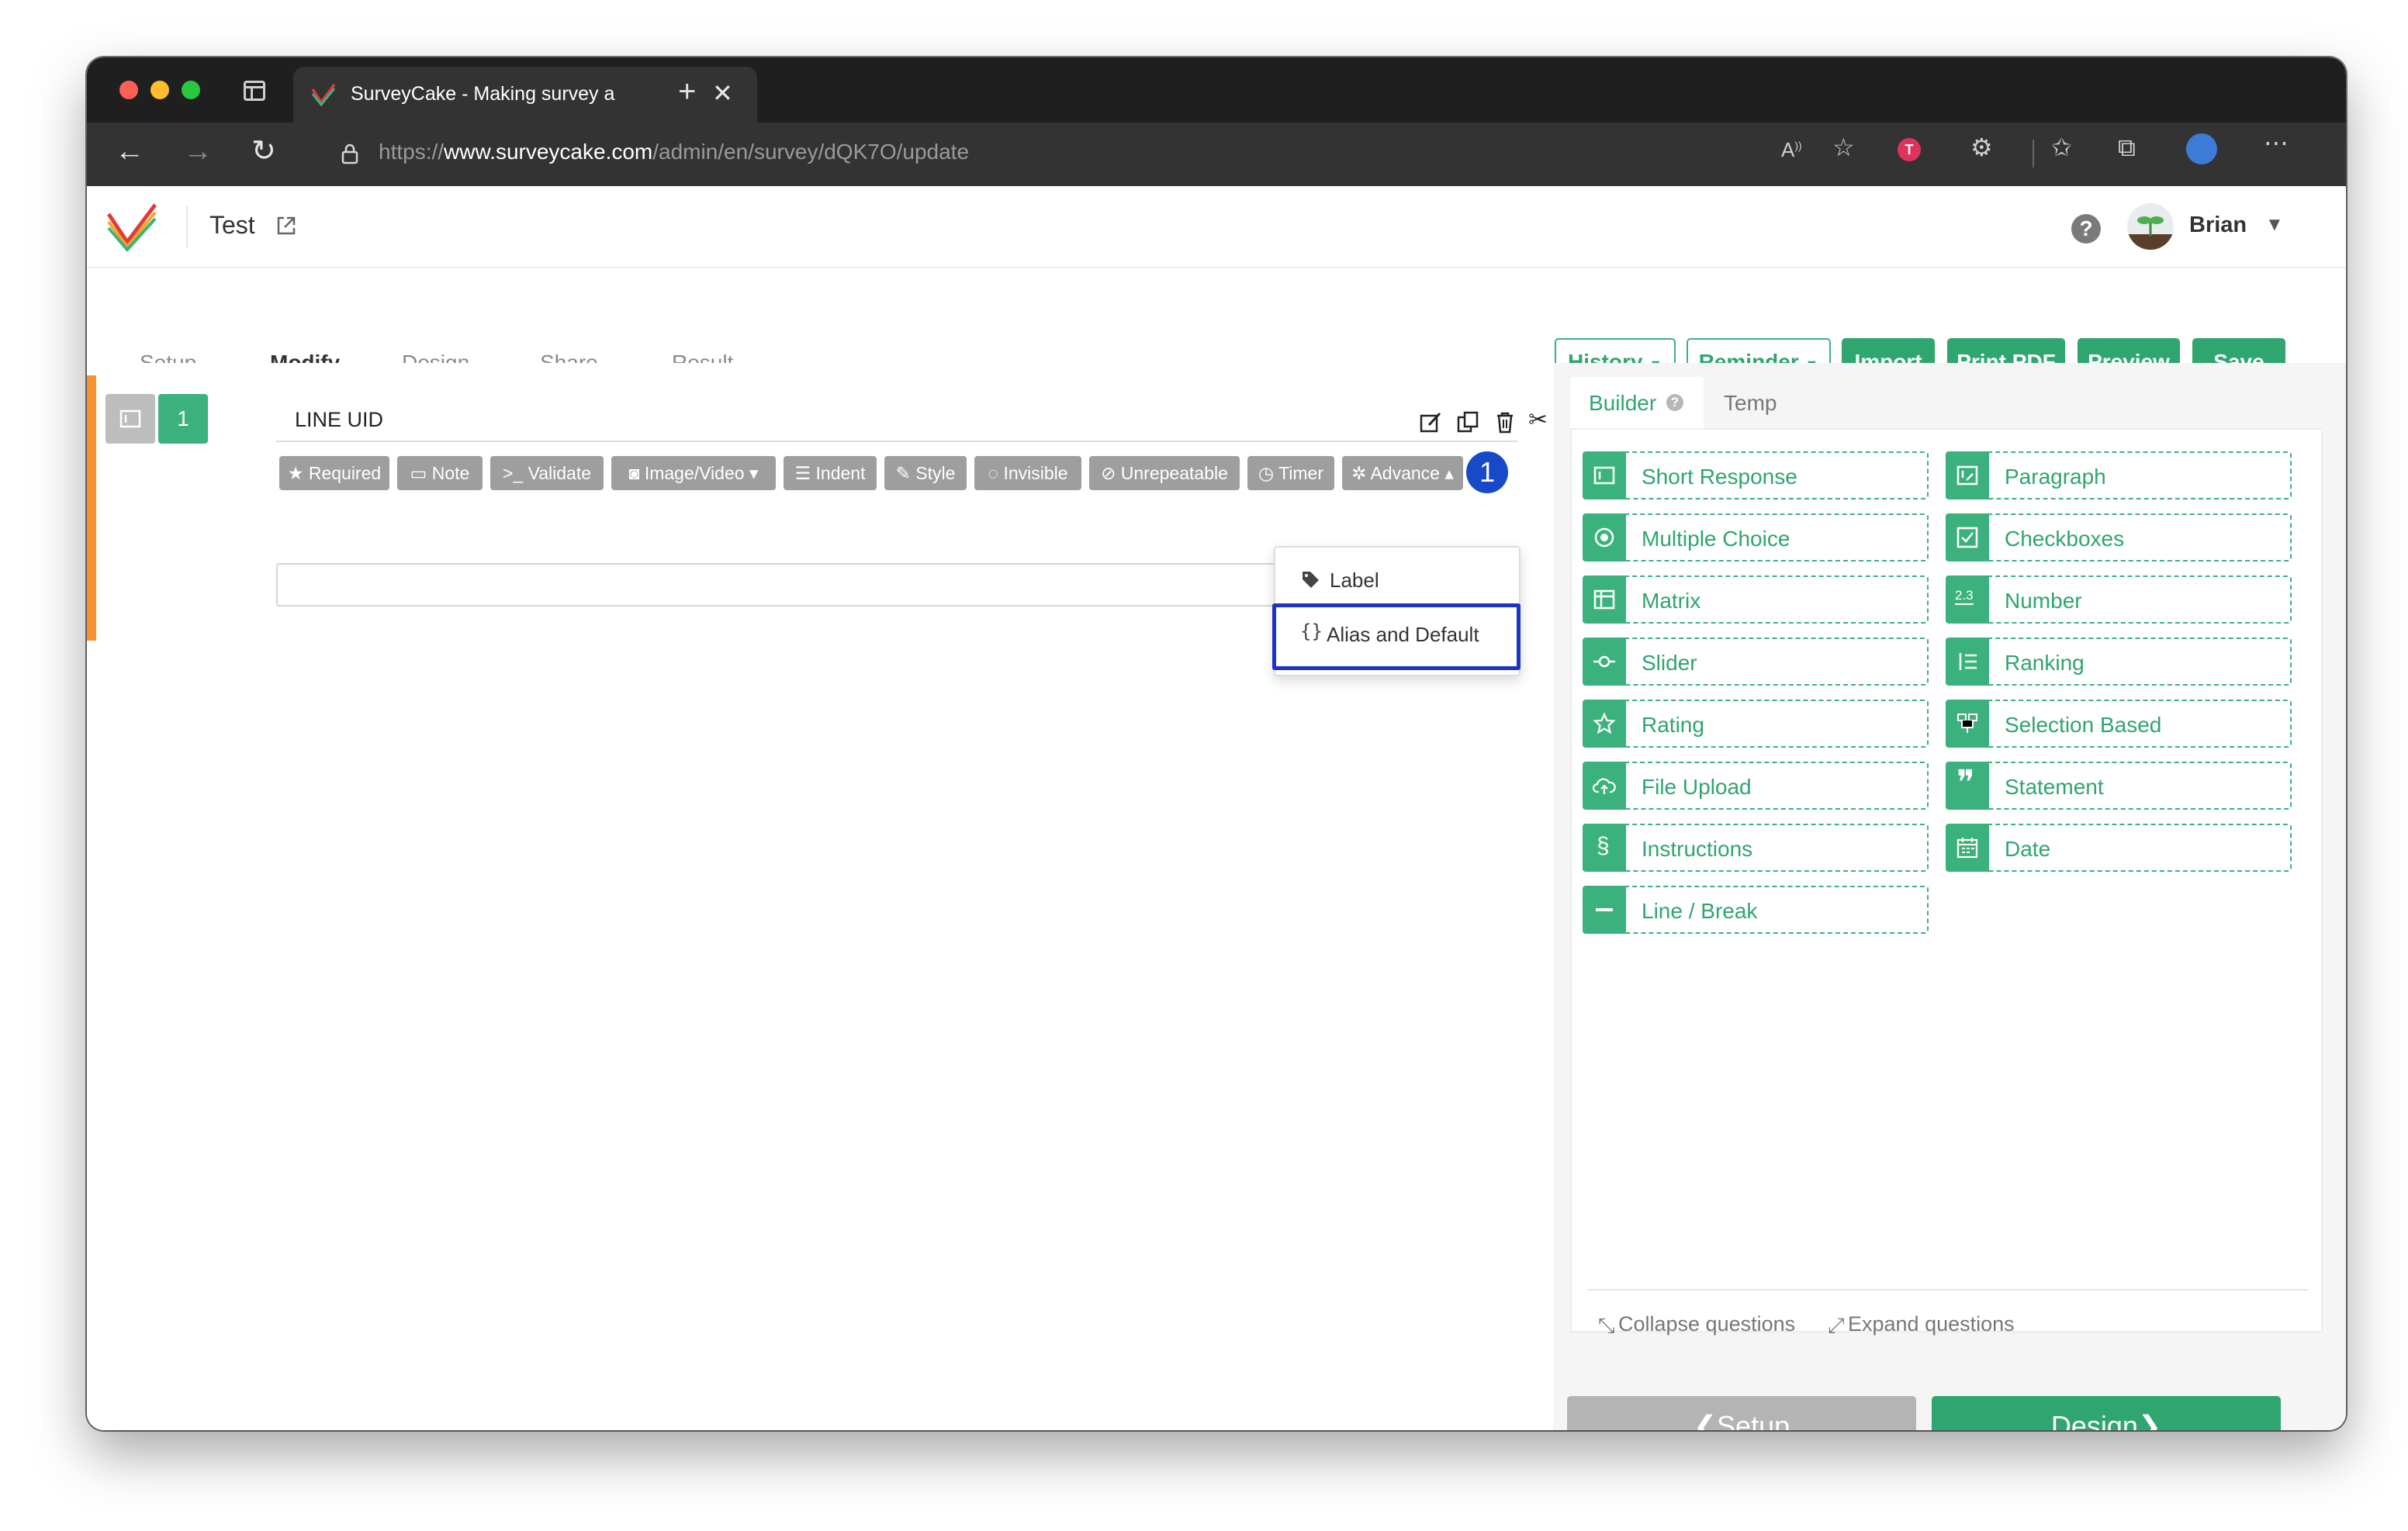 This screenshot has height=1531, width=2408. What do you see at coordinates (1397, 580) in the screenshot?
I see `menu-item-label: Label` at bounding box center [1397, 580].